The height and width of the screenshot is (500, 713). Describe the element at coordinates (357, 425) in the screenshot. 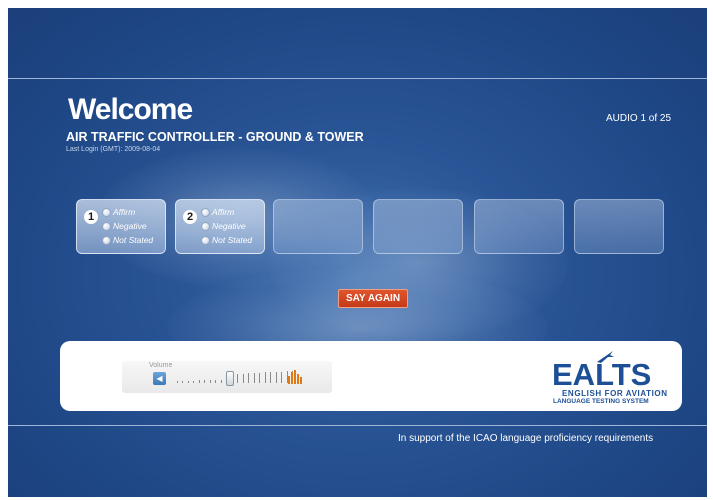

I see `footer-divider` at that location.